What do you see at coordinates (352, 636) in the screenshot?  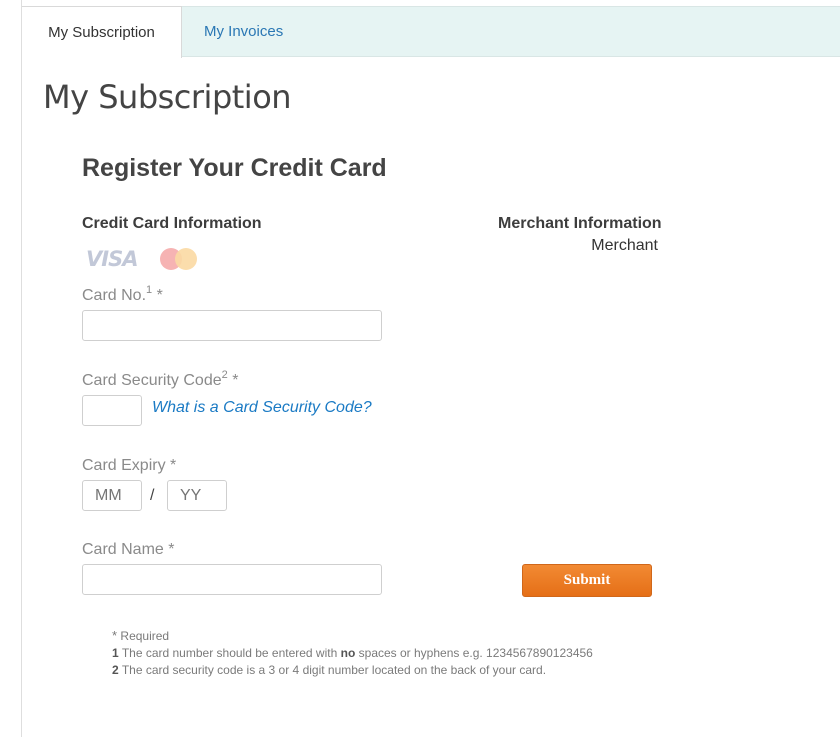 I see `required-note: * Required` at bounding box center [352, 636].